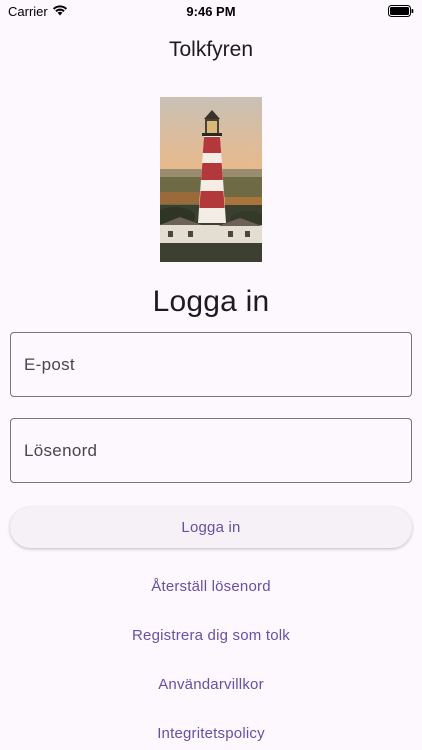 The width and height of the screenshot is (422, 750). What do you see at coordinates (211, 450) in the screenshot?
I see `password-field: Lösenord` at bounding box center [211, 450].